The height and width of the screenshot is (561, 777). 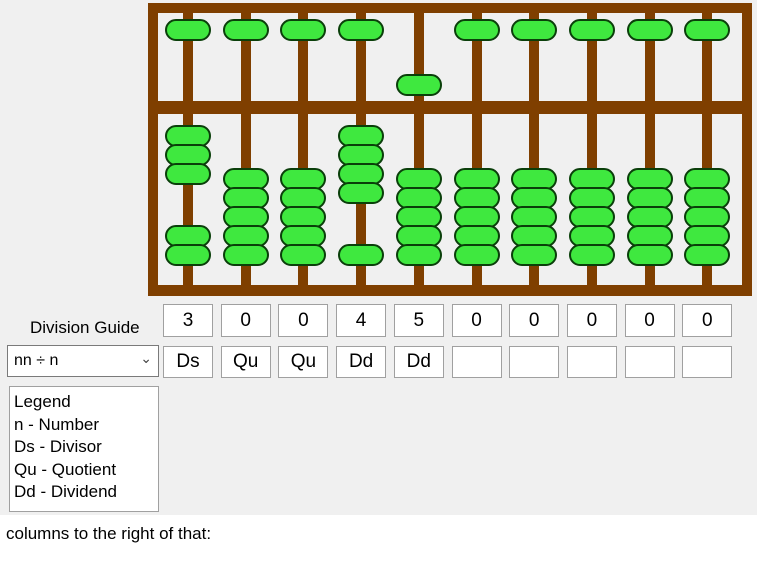 What do you see at coordinates (65, 491) in the screenshot?
I see `legend-item: Dd - Dividend` at bounding box center [65, 491].